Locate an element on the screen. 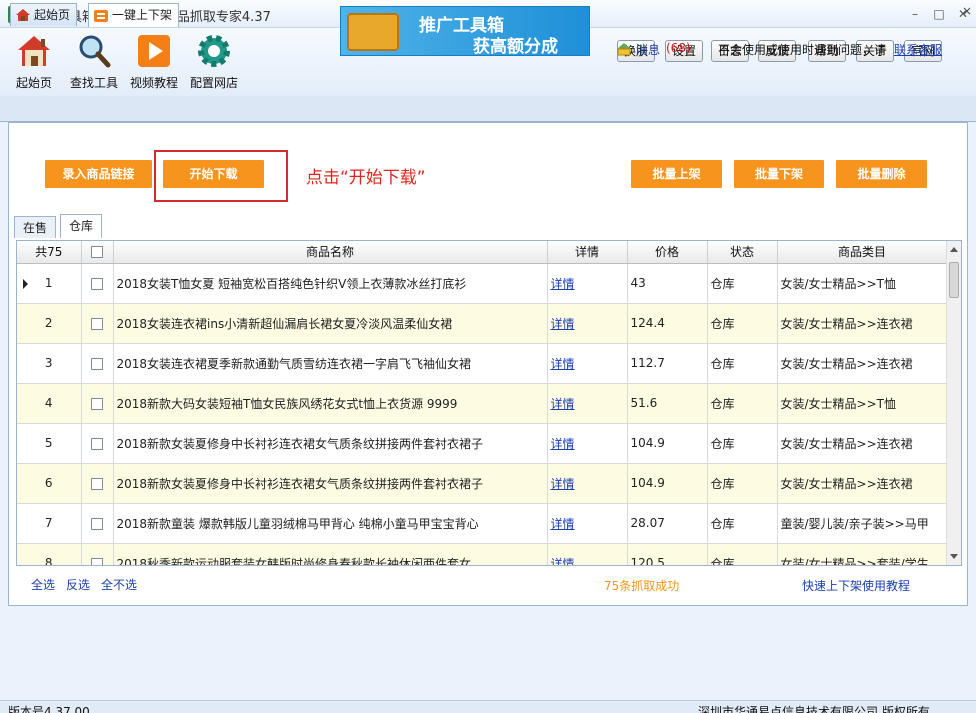 This screenshot has width=976, height=713. tab-home: 起始页 is located at coordinates (44, 14).